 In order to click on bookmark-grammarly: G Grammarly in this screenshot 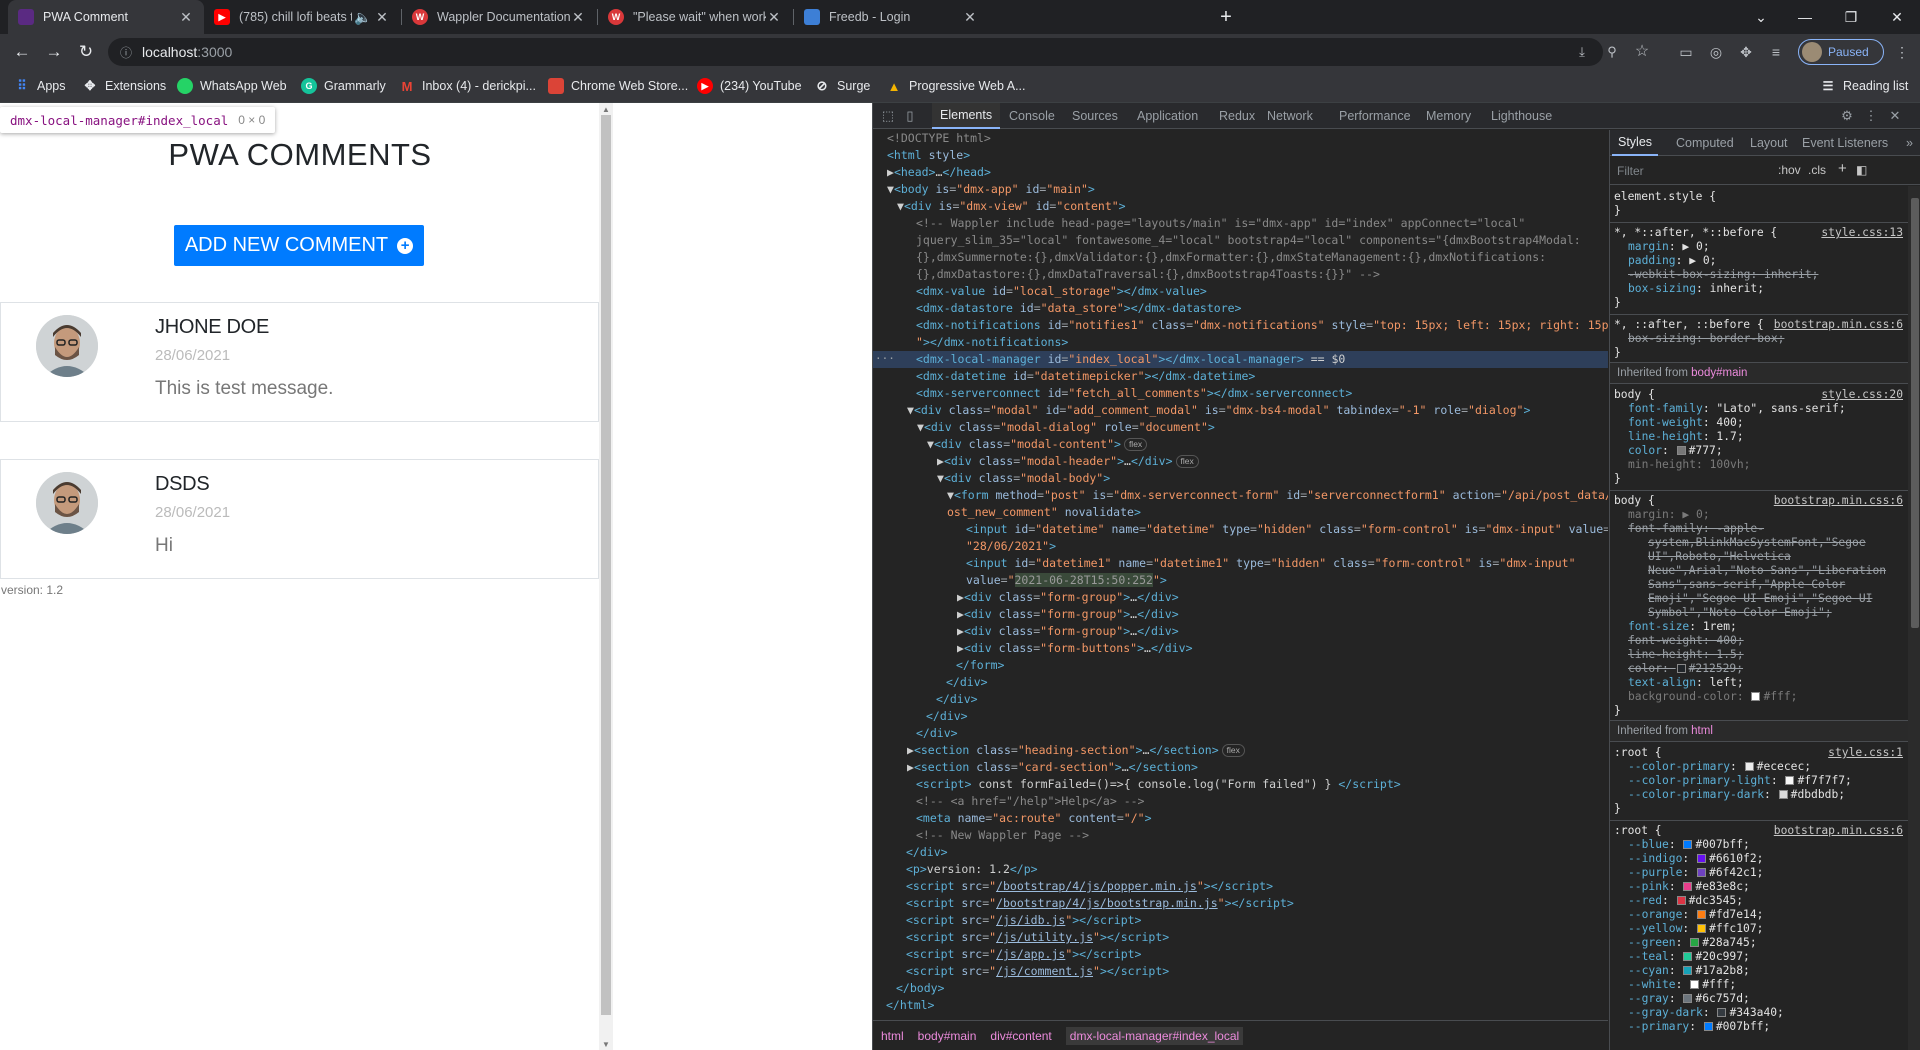, I will do `click(343, 86)`.